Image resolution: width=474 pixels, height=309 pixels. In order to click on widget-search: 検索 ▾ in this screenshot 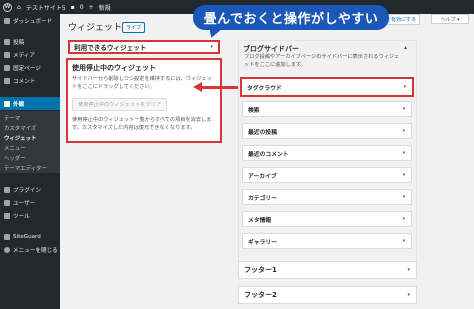, I will do `click(327, 109)`.